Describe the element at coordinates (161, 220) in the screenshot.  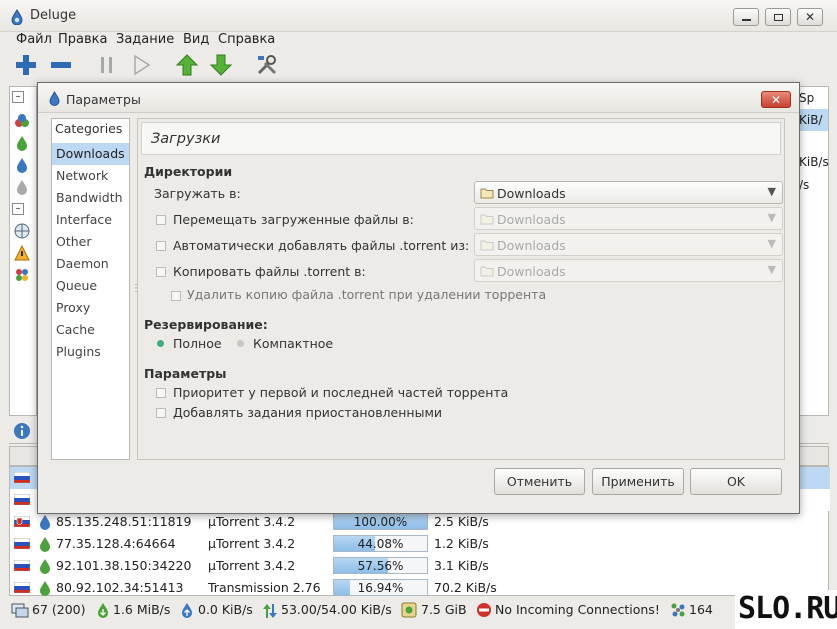
I see `move-completed-checkbox` at that location.